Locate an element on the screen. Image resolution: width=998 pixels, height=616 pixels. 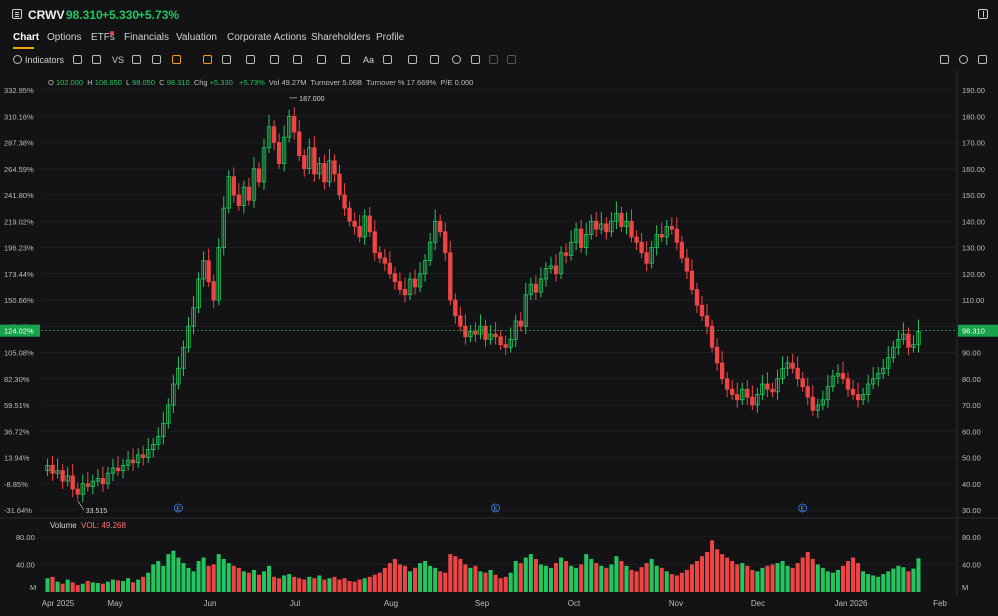
eye-icon is located at coordinates (456, 59).